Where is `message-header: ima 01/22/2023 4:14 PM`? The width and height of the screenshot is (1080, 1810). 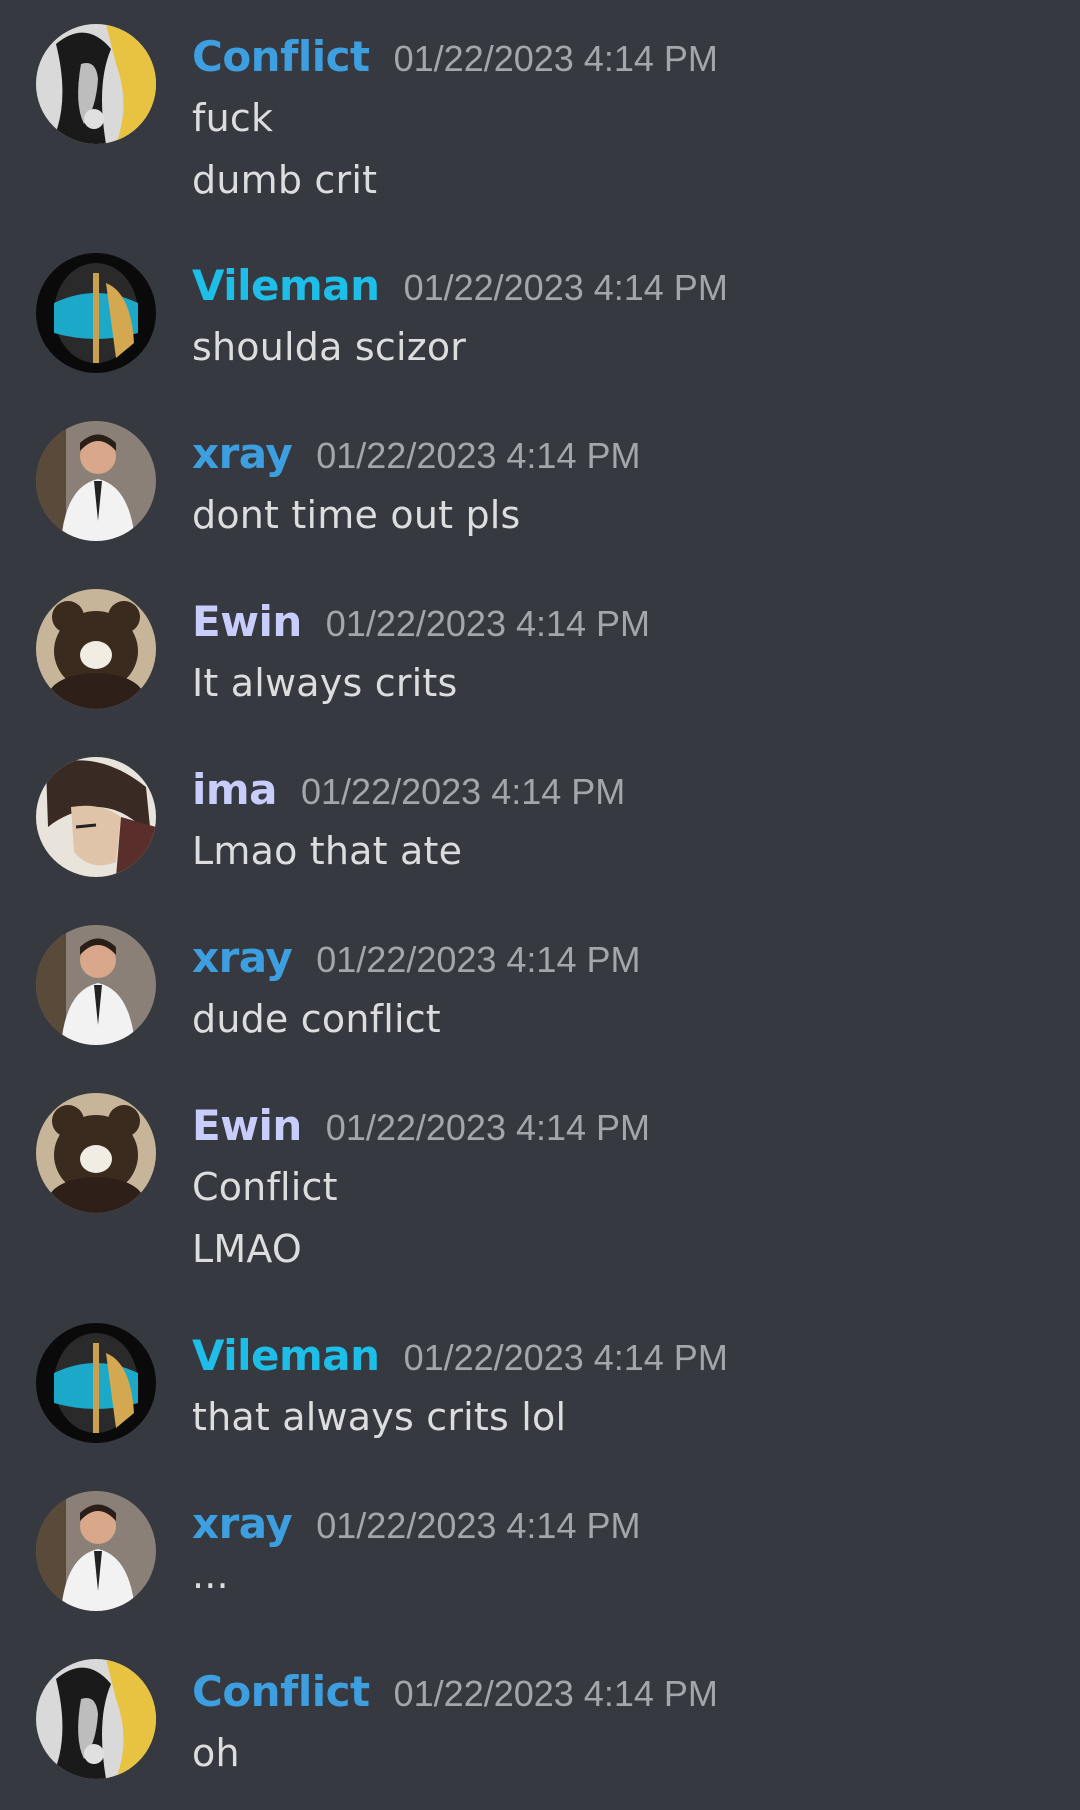 message-header: ima 01/22/2023 4:14 PM is located at coordinates (408, 793).